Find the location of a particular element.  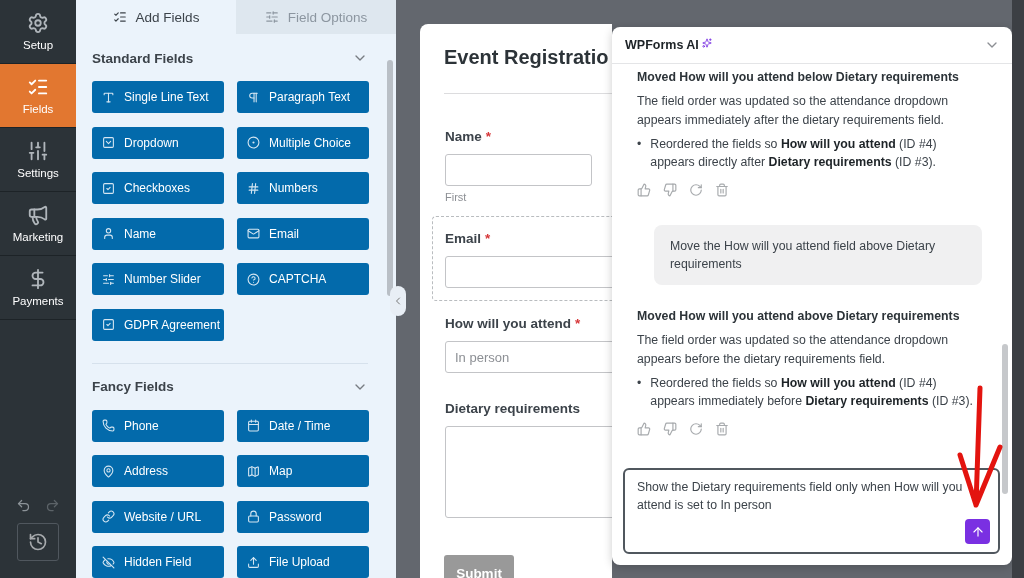

history-icon is located at coordinates (38, 542).